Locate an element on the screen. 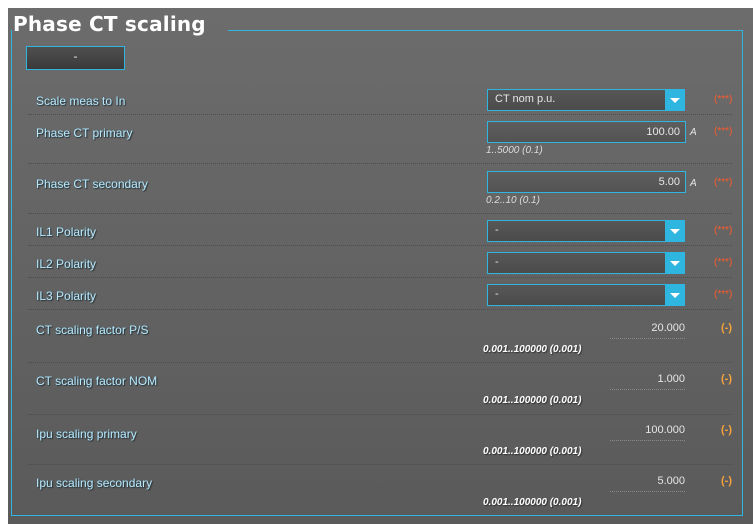 The width and height of the screenshot is (753, 524). ct-secondary-input: 5.00 is located at coordinates (586, 182).